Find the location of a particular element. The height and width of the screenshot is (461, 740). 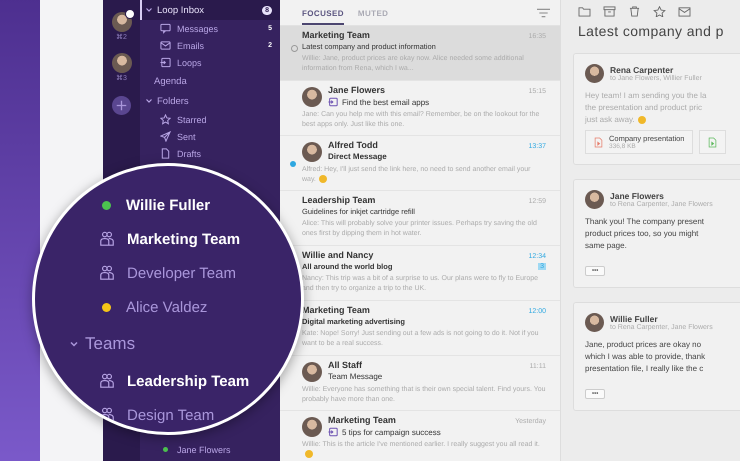

send-icon is located at coordinates (165, 136).